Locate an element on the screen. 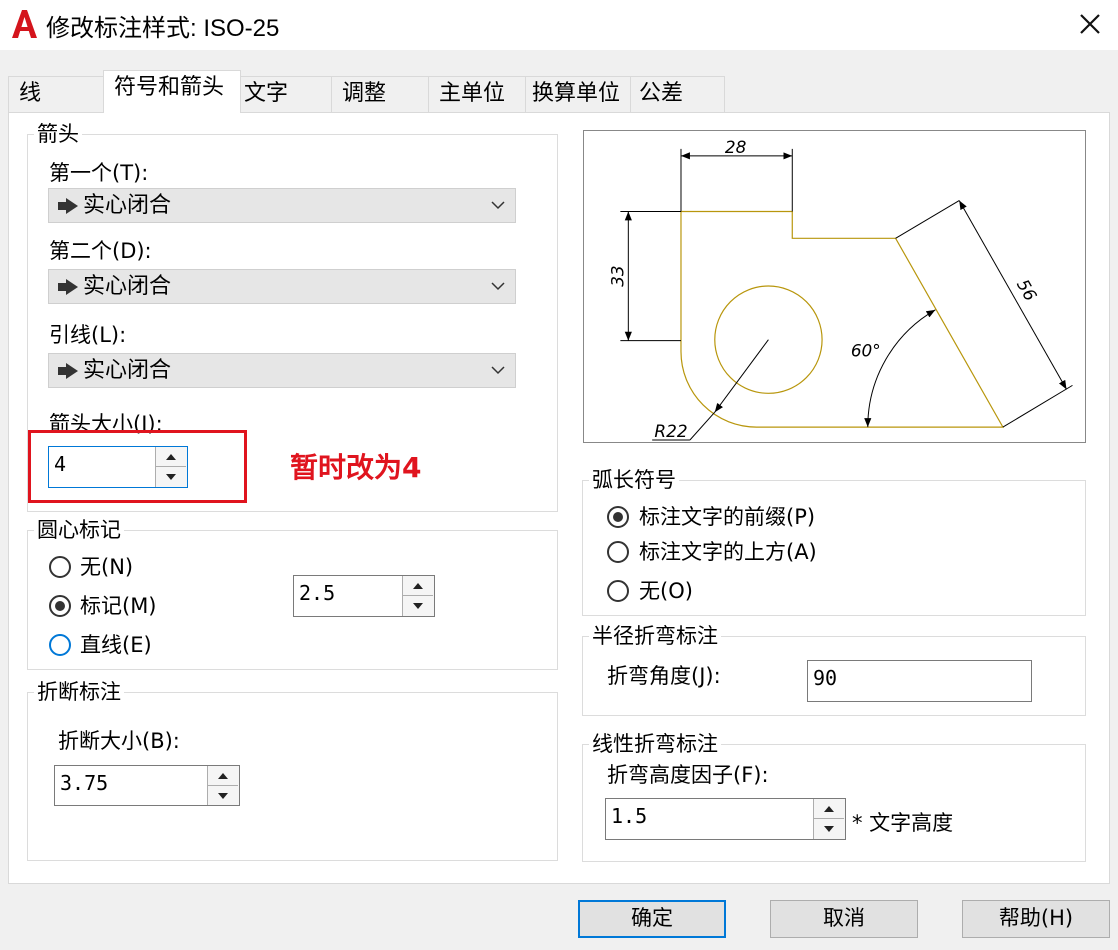  tab-lines: 线 is located at coordinates (56, 94).